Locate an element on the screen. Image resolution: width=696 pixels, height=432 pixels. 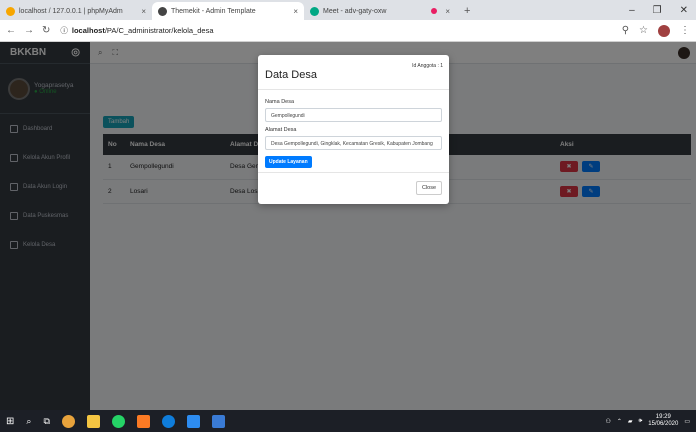
system-tray: ⚇ ⌃ ▰ 🕪 19:29 15/06/2020 ▭ is located at coordinates (647, 421).